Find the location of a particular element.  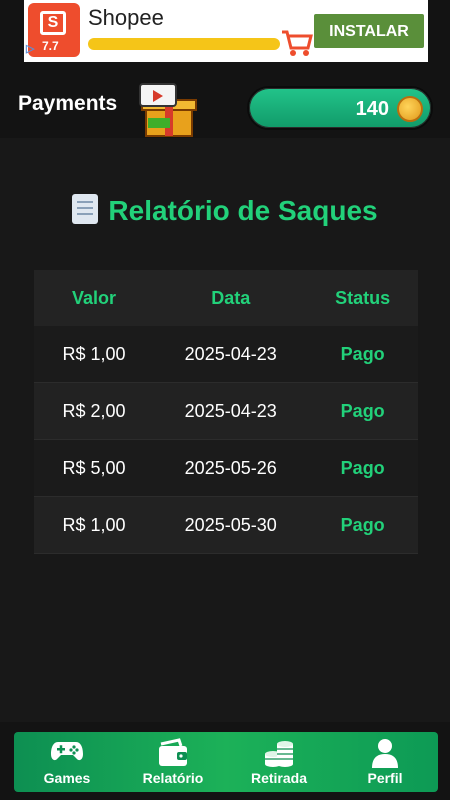

shopping-bag-icon: S is located at coordinates (53, 23).